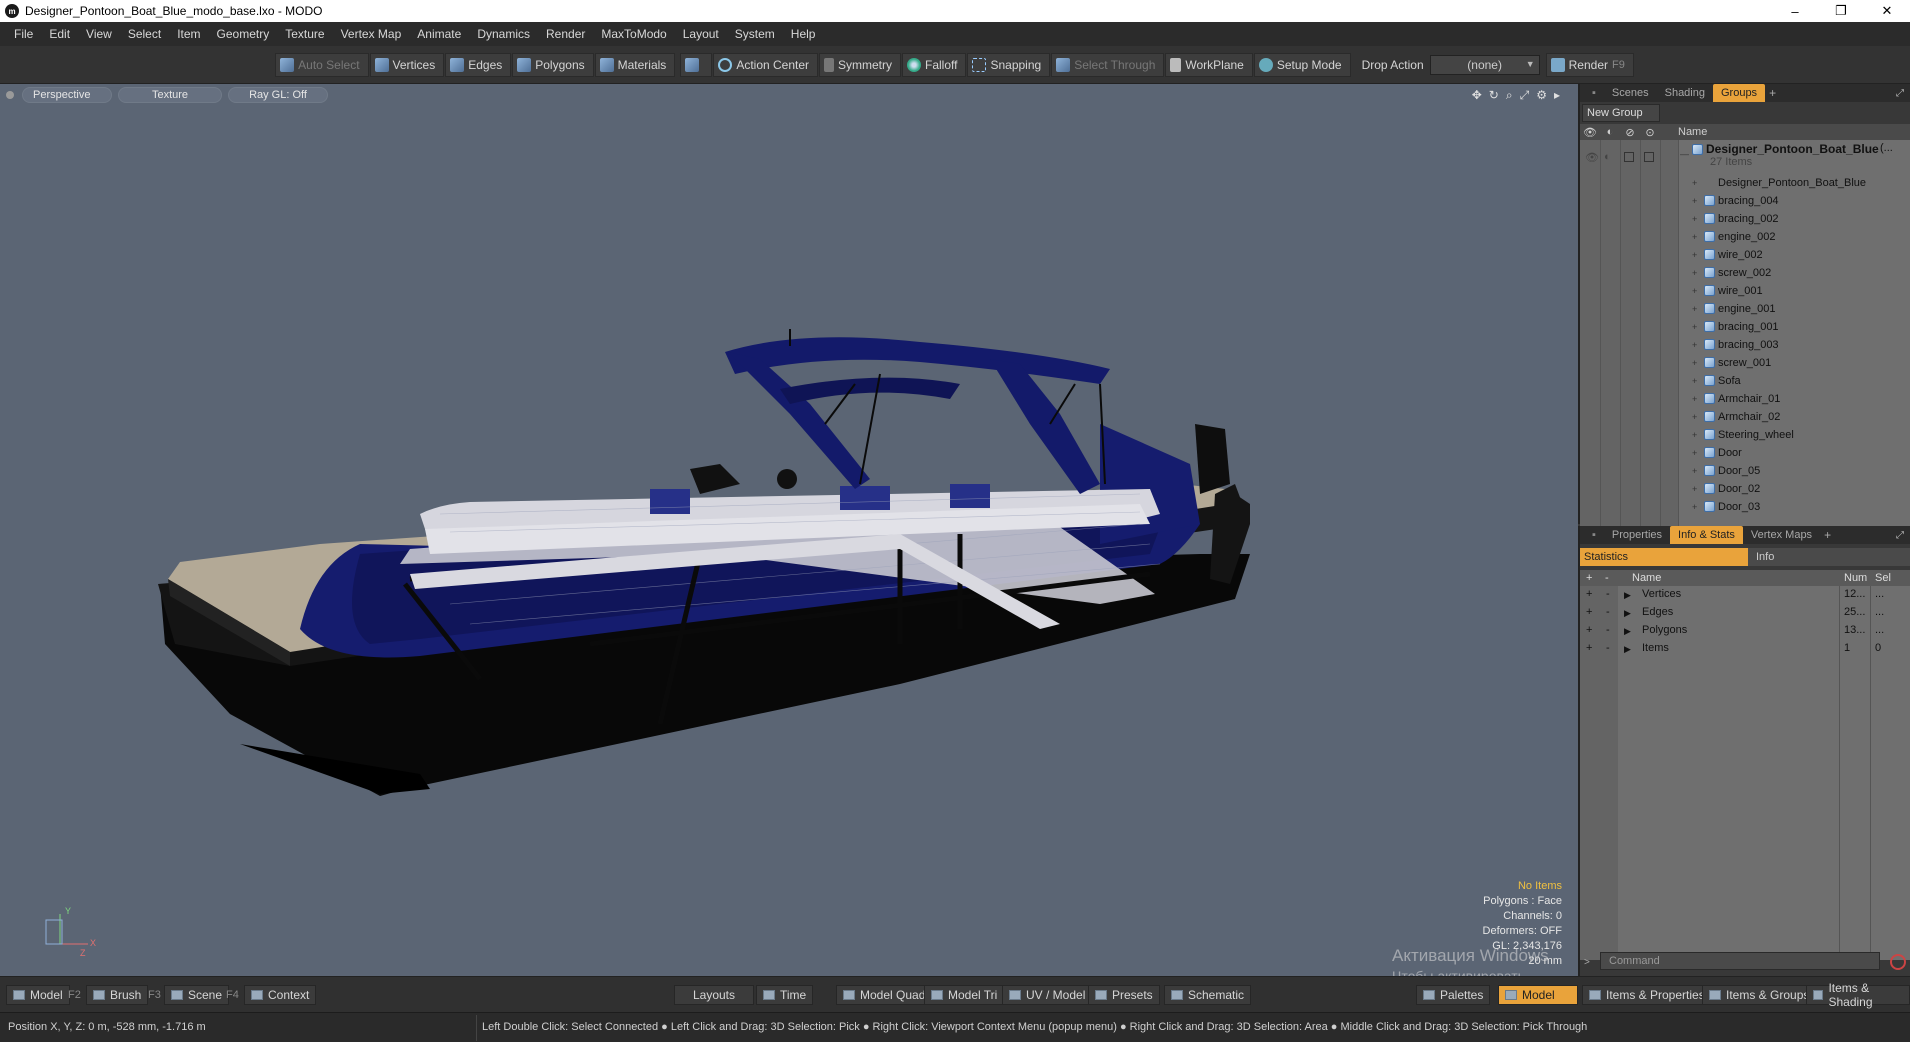  What do you see at coordinates (1745, 291) in the screenshot?
I see `list-item: + wire_001` at bounding box center [1745, 291].